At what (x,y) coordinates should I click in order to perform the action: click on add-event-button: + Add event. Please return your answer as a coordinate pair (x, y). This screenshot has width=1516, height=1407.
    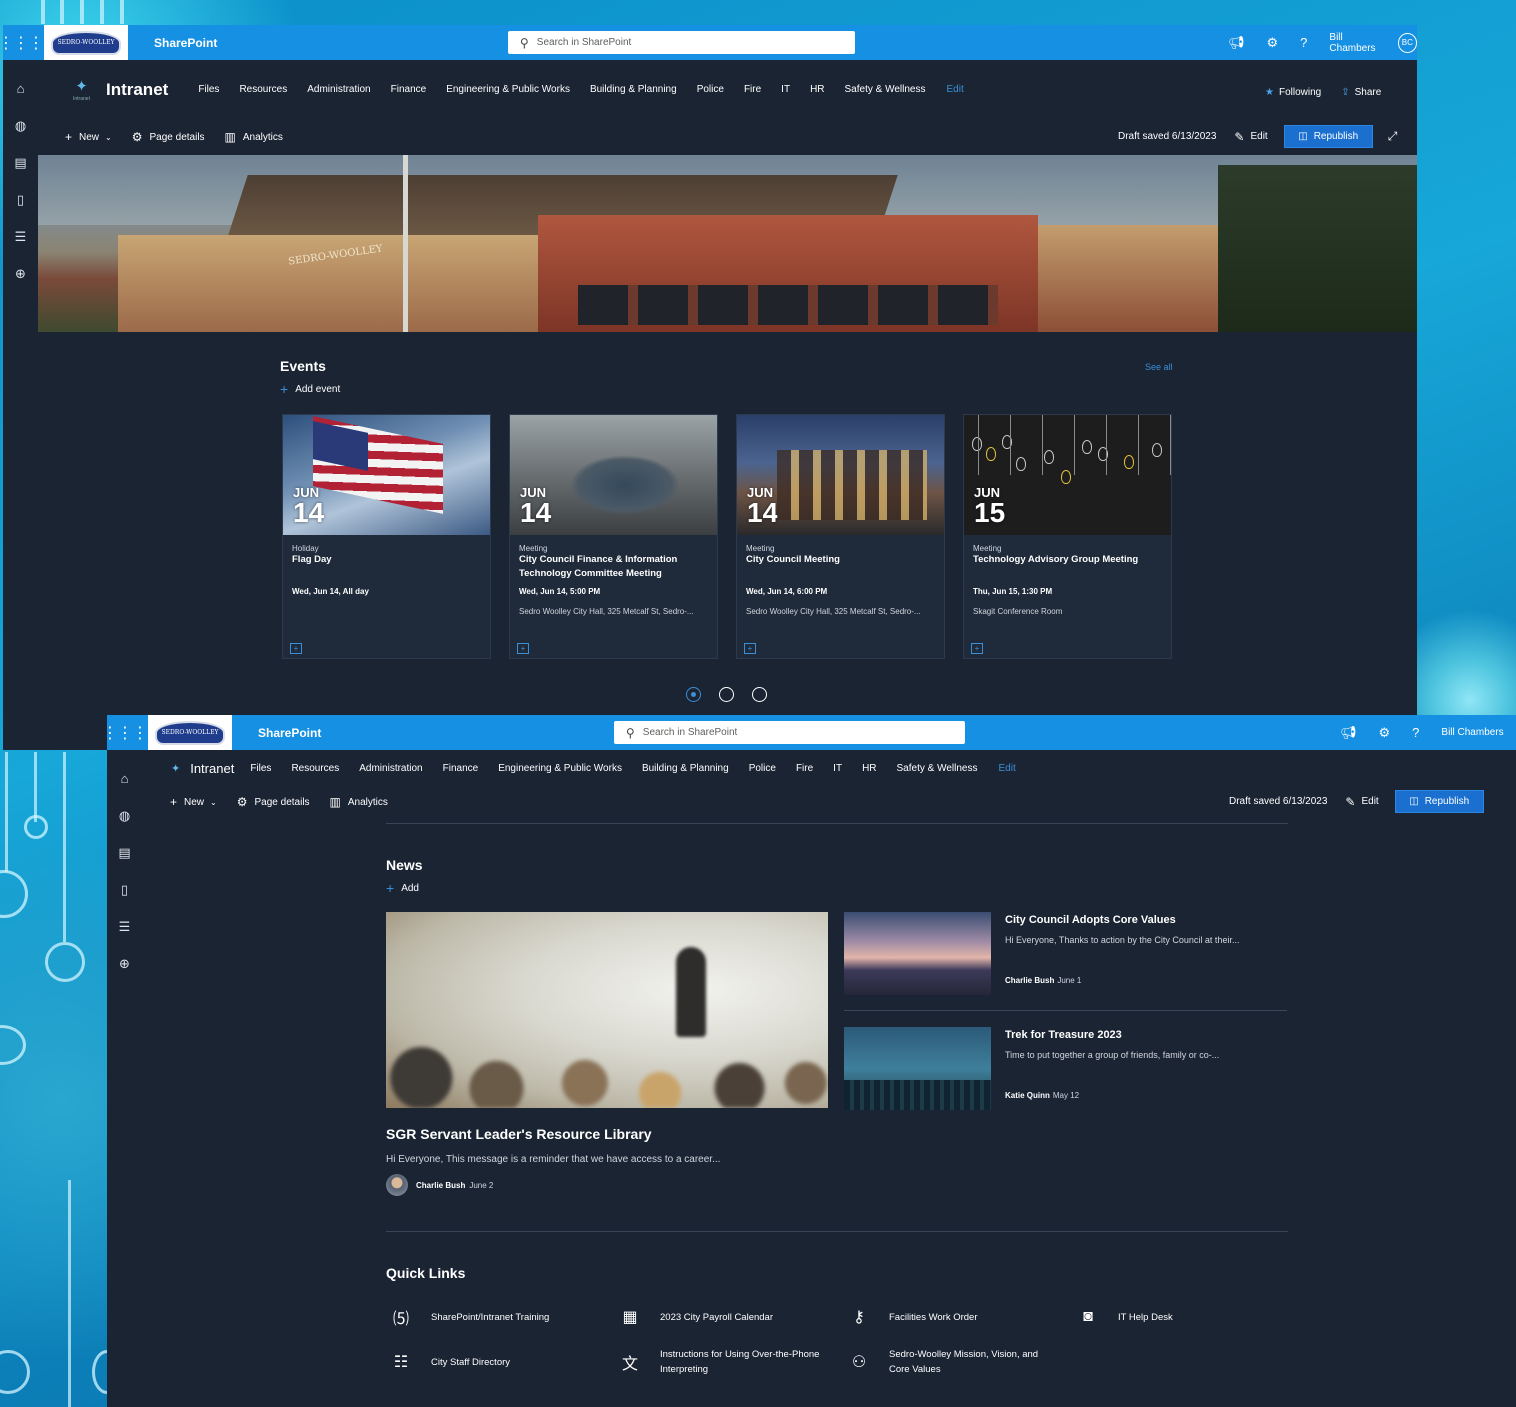
    Looking at the image, I should click on (310, 389).